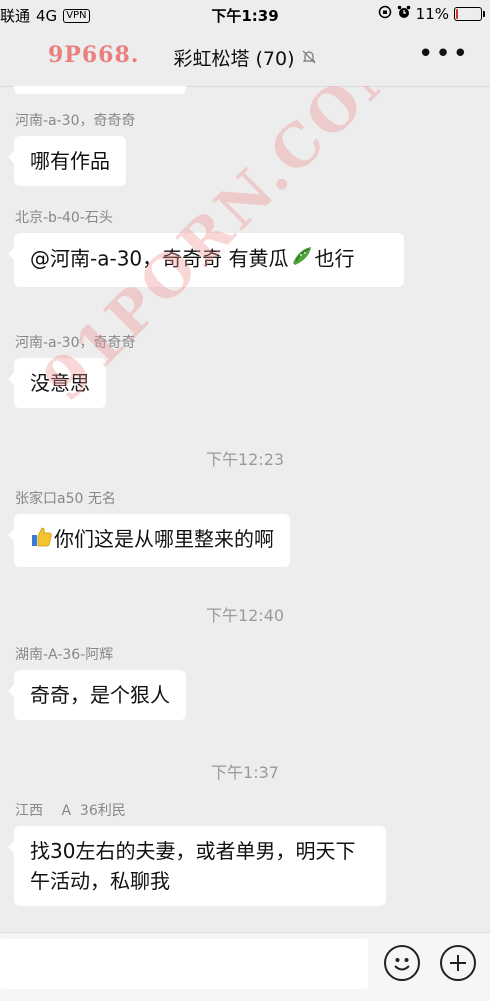 This screenshot has height=1001, width=490. What do you see at coordinates (334, 258) in the screenshot?
I see `message-text: 也行` at bounding box center [334, 258].